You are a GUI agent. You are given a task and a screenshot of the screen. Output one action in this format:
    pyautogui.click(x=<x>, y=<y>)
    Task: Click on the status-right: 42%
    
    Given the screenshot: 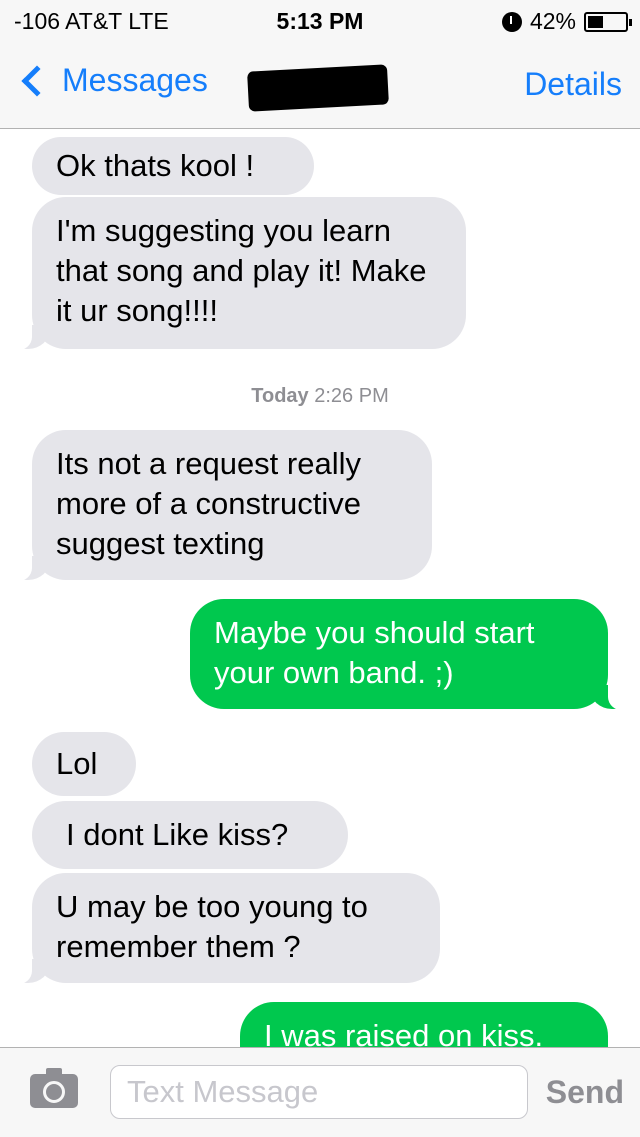 What is the action you would take?
    pyautogui.click(x=566, y=21)
    